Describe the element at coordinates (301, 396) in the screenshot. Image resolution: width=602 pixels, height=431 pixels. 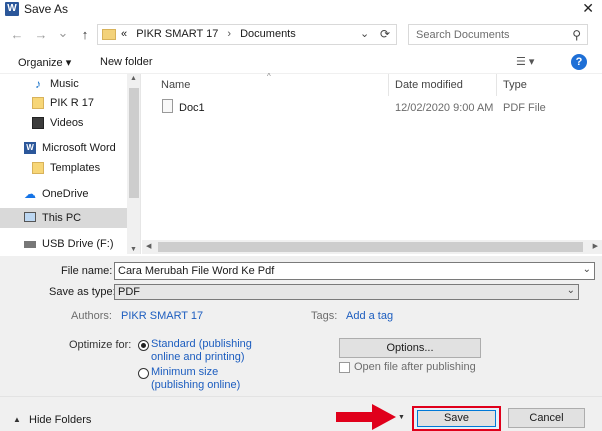
I see `footer-divider` at that location.